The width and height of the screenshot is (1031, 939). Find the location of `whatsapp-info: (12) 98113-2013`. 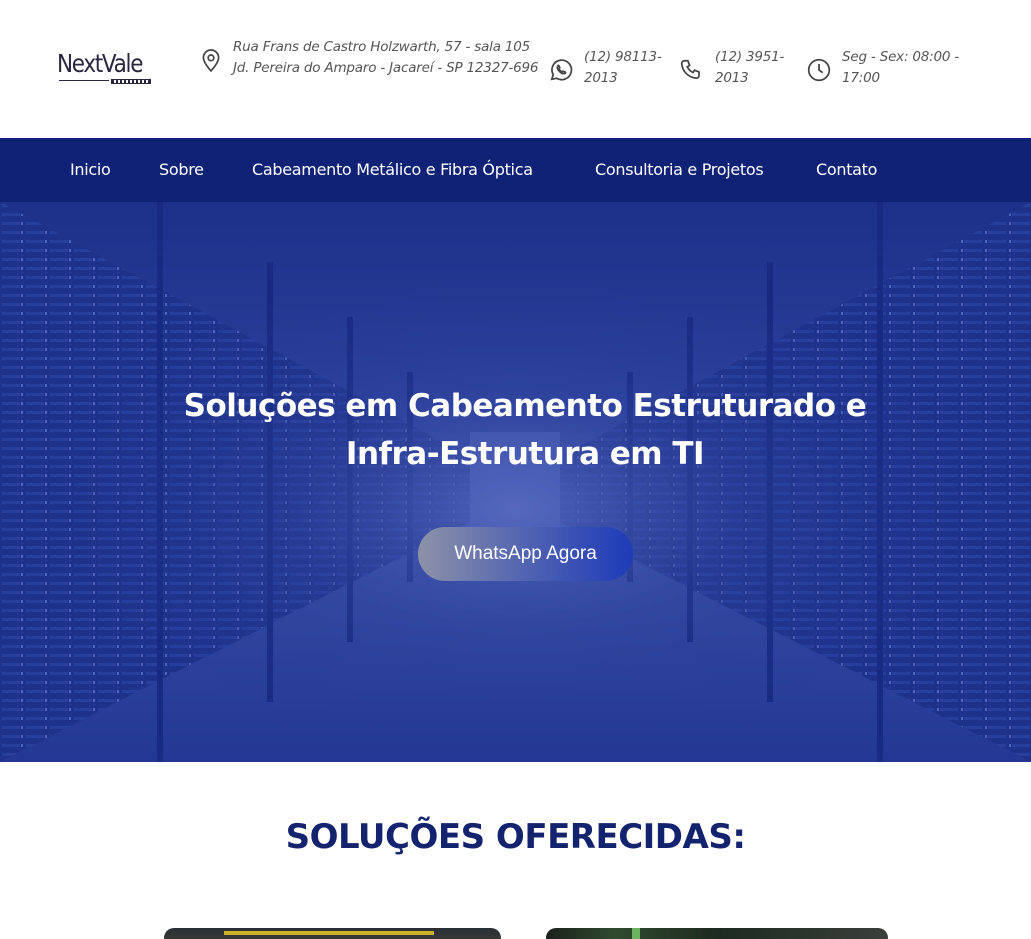

whatsapp-info: (12) 98113-2013 is located at coordinates (607, 68).